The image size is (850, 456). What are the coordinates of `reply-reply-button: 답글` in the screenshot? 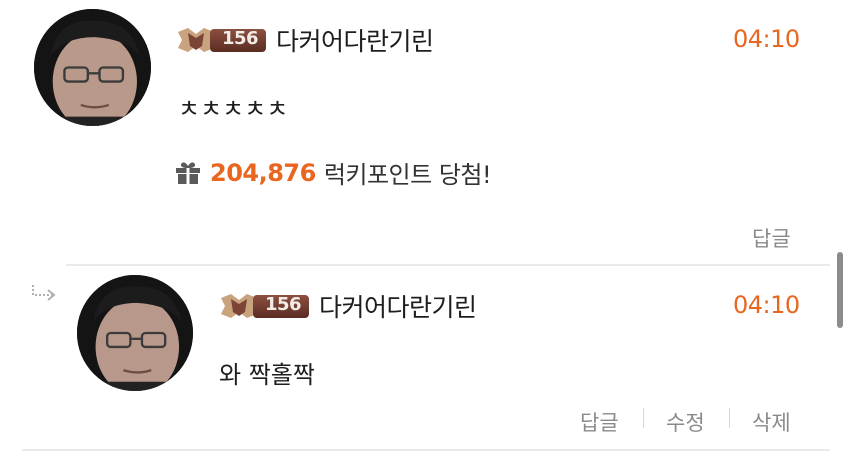 It's located at (599, 422).